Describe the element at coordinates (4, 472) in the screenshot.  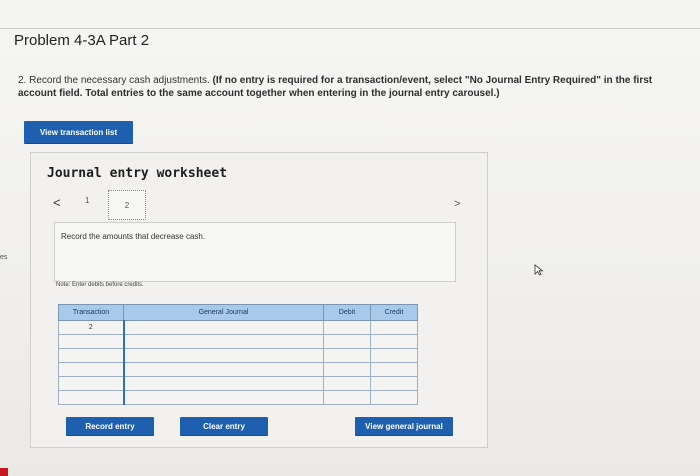
I see `bottom-edge-marker` at that location.